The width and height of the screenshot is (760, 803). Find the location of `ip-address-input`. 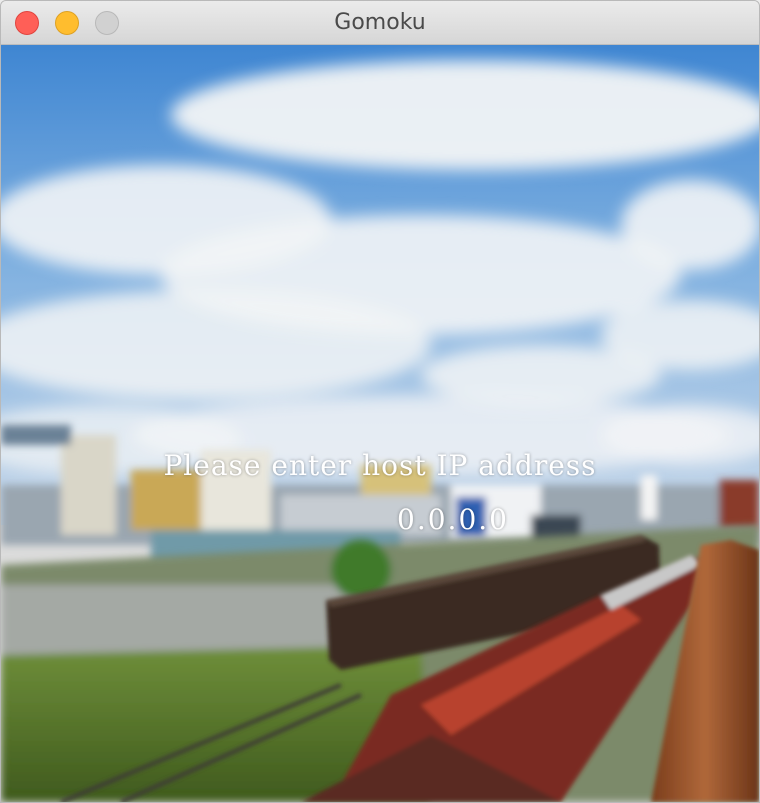

ip-address-input is located at coordinates (453, 519).